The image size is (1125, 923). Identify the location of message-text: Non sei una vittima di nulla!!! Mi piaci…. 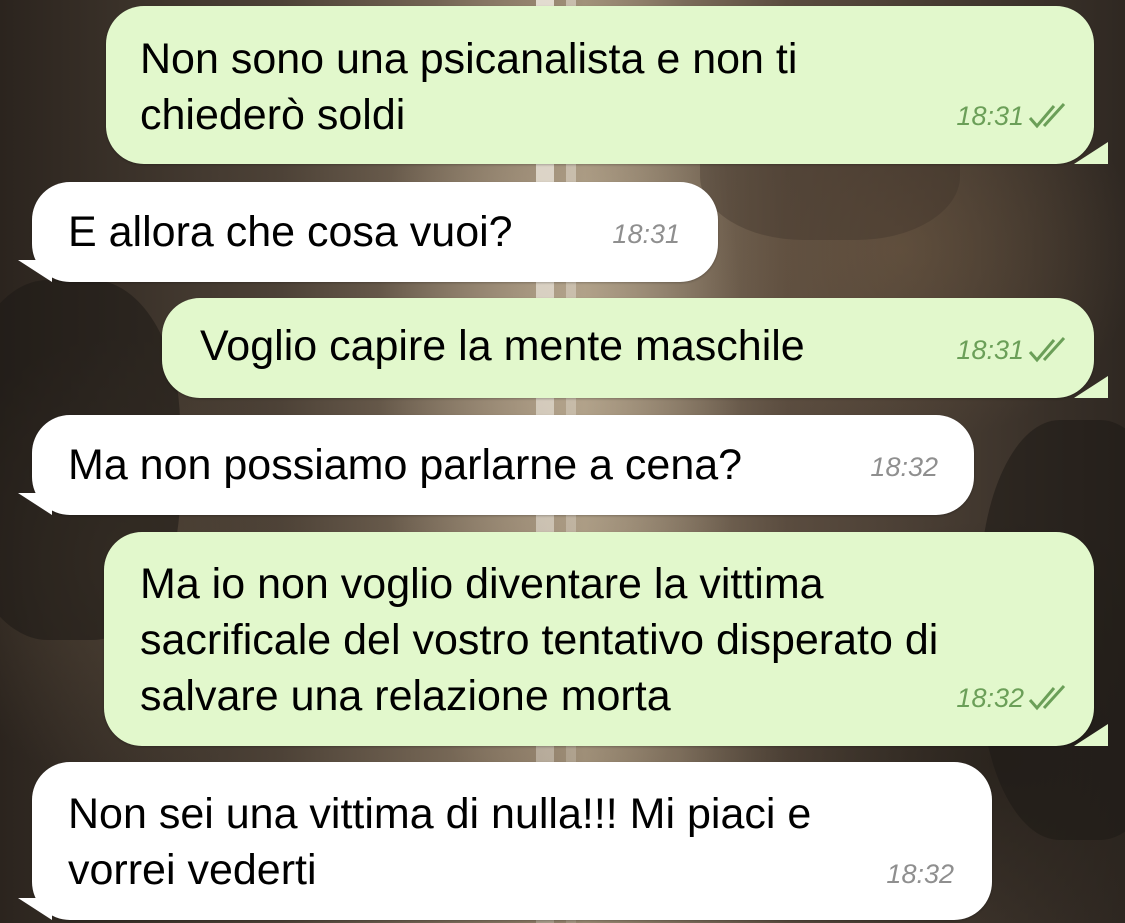
(440, 842).